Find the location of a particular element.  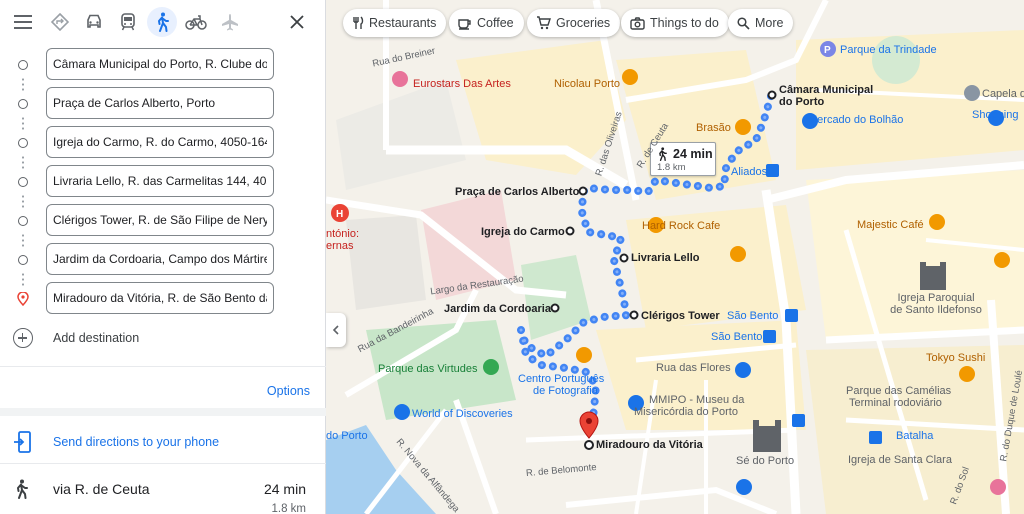

poi-label: Mercado do Bolhão is located at coordinates (855, 120).